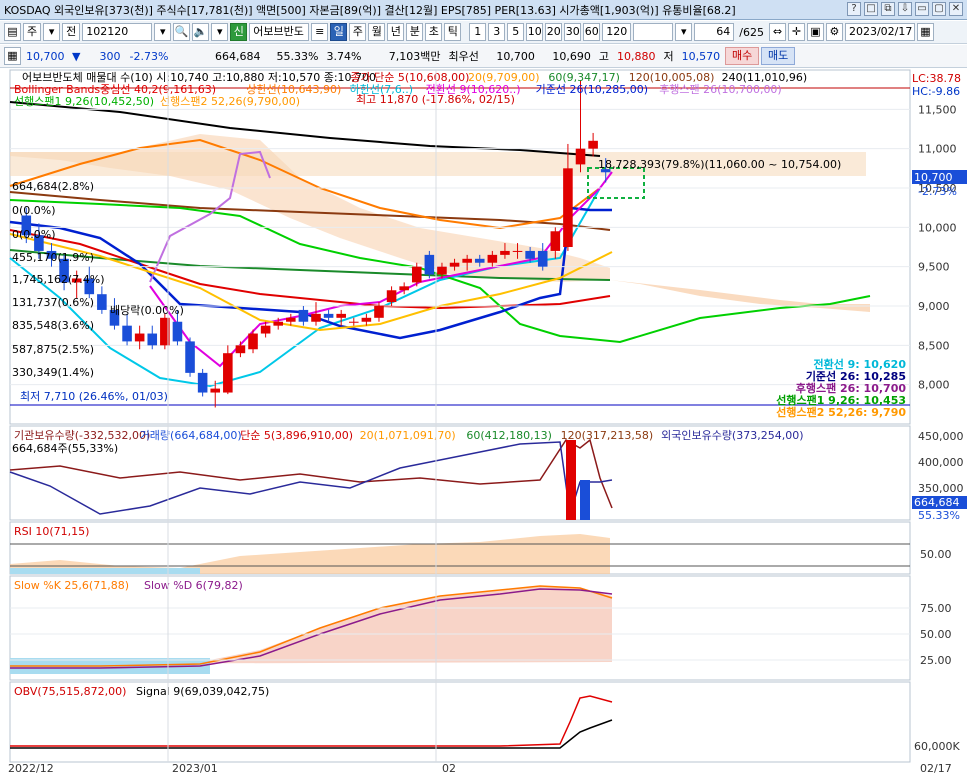 This screenshot has height=776, width=967. What do you see at coordinates (603, 56) in the screenshot?
I see `high-label: 고` at bounding box center [603, 56].